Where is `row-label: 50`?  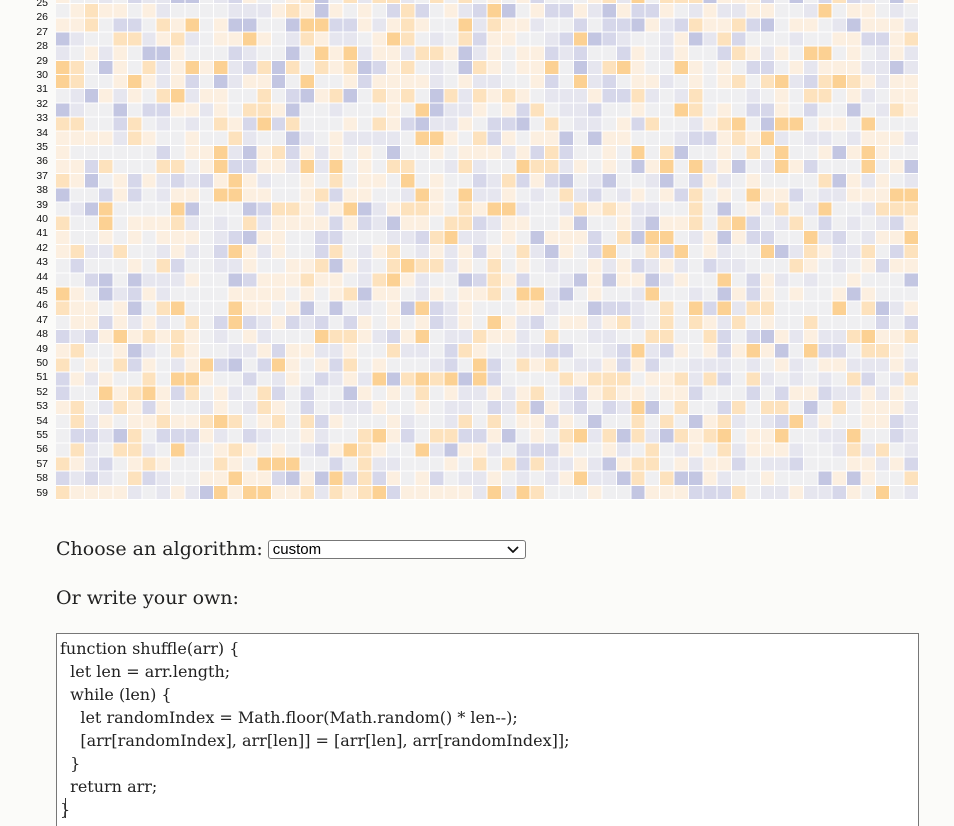 row-label: 50 is located at coordinates (42, 363).